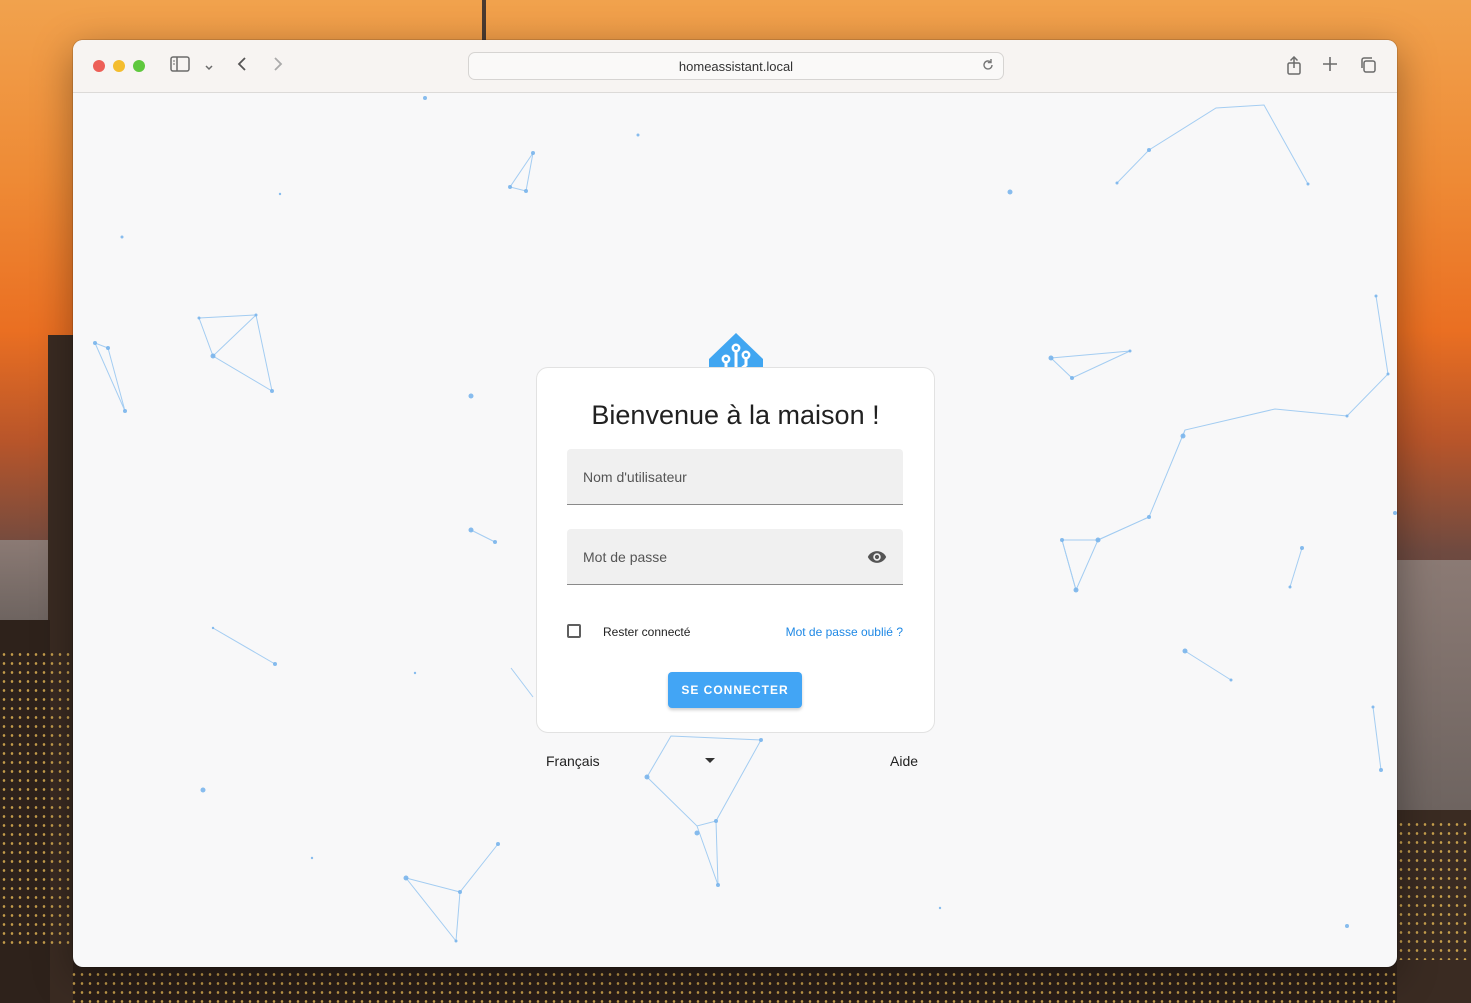  I want to click on url-text: homeassistant.local, so click(736, 66).